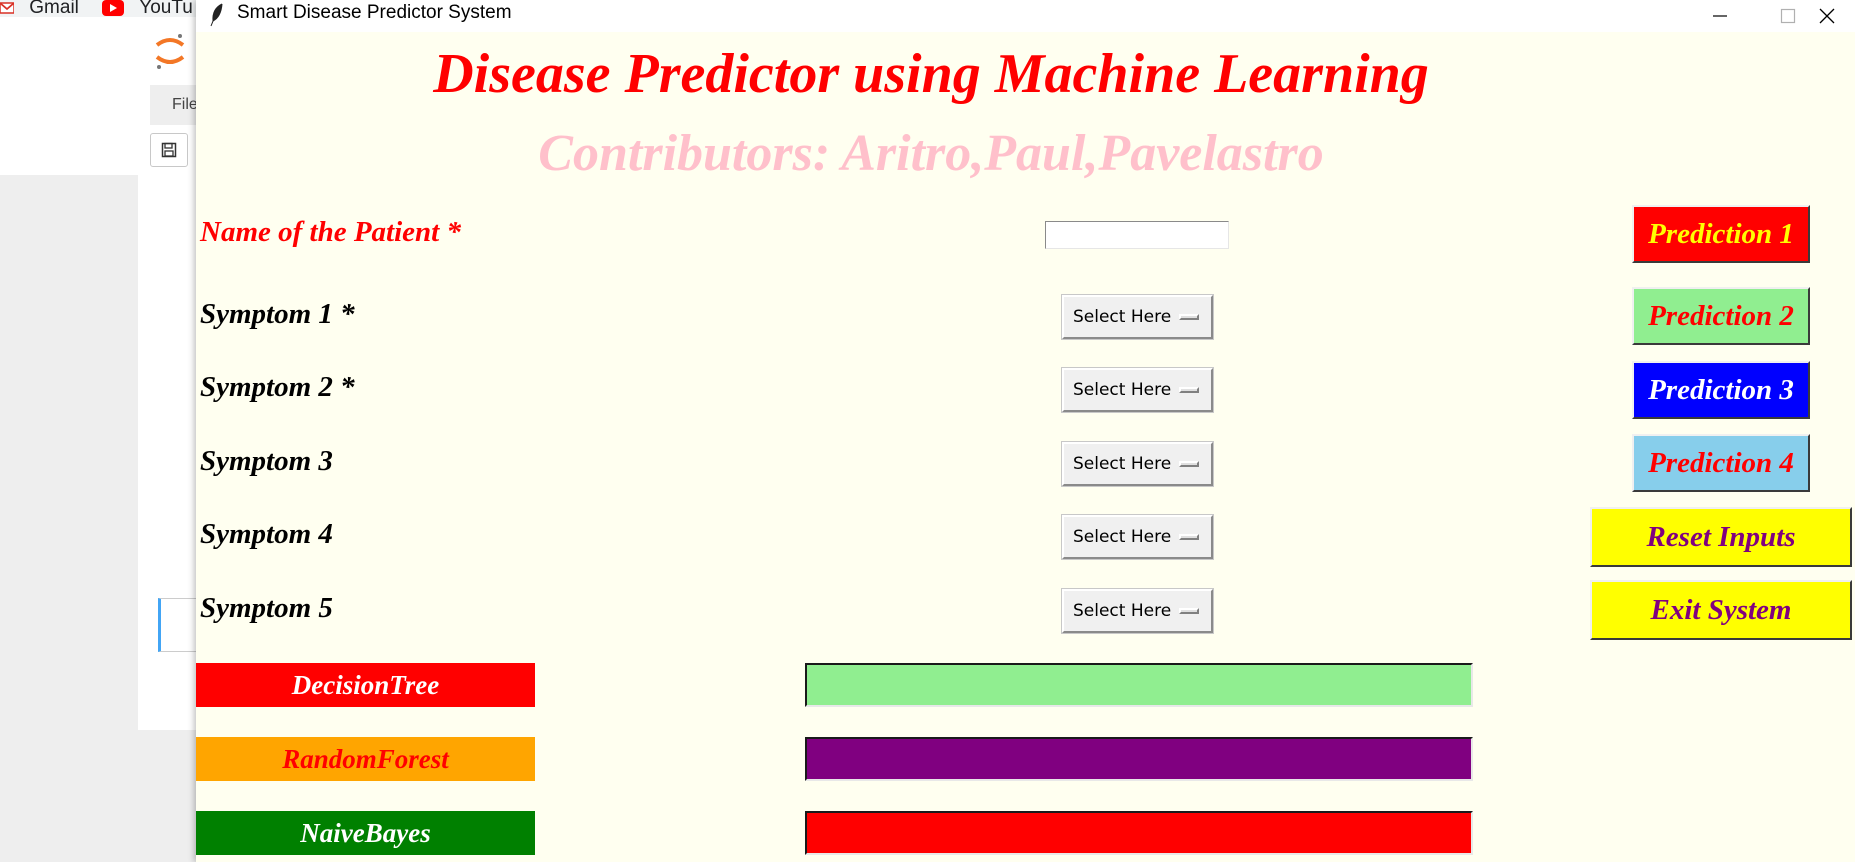  I want to click on minimize-icon, so click(1720, 16).